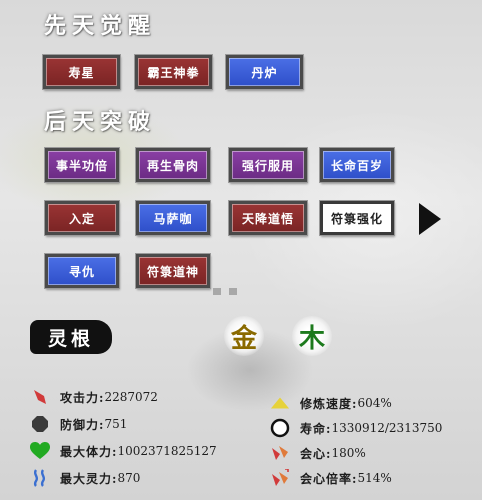 Image resolution: width=482 pixels, height=500 pixels. Describe the element at coordinates (331, 478) in the screenshot. I see `stat-crit-multiplier: 会心倍率: 514%` at that location.